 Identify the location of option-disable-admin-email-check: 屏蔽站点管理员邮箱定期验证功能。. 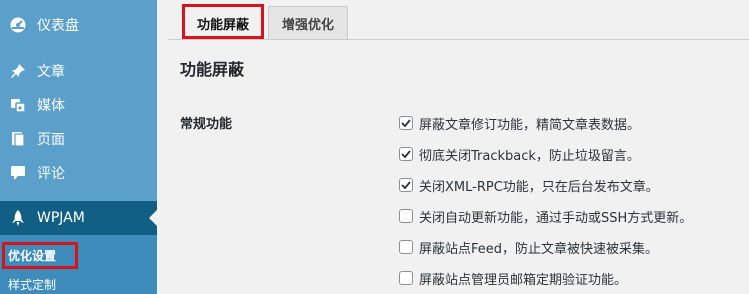
(513, 278).